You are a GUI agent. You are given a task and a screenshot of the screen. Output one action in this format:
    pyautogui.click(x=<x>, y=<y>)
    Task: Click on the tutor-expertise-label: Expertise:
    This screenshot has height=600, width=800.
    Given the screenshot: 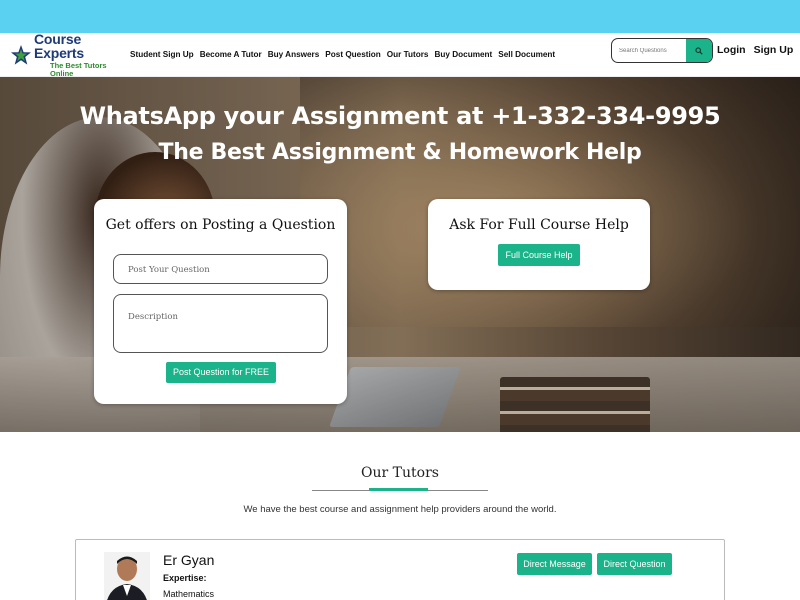 What is the action you would take?
    pyautogui.click(x=185, y=578)
    